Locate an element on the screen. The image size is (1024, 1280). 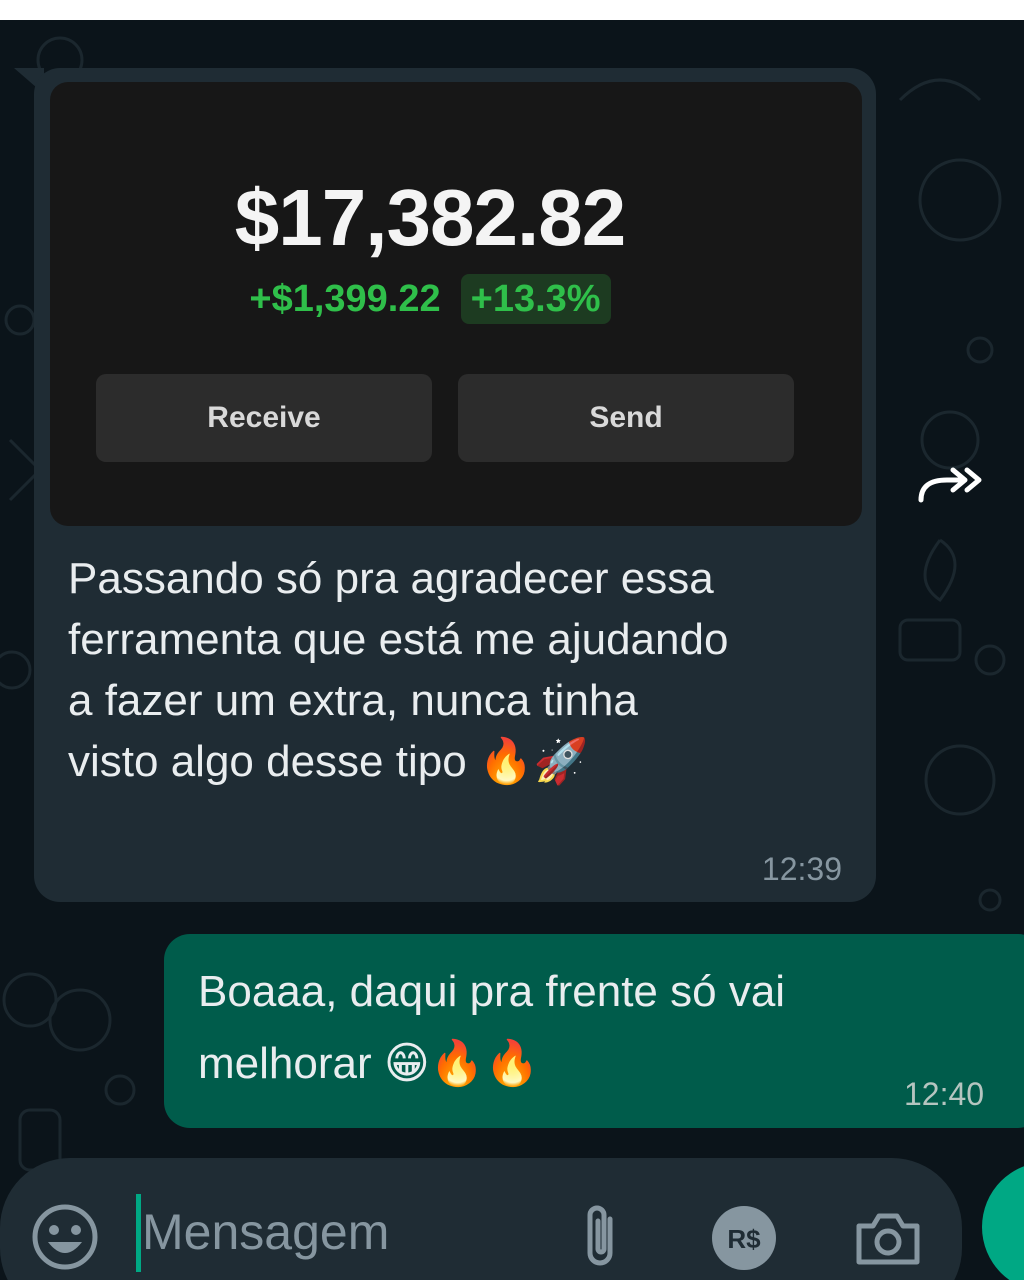
text-caret is located at coordinates (138, 1233).